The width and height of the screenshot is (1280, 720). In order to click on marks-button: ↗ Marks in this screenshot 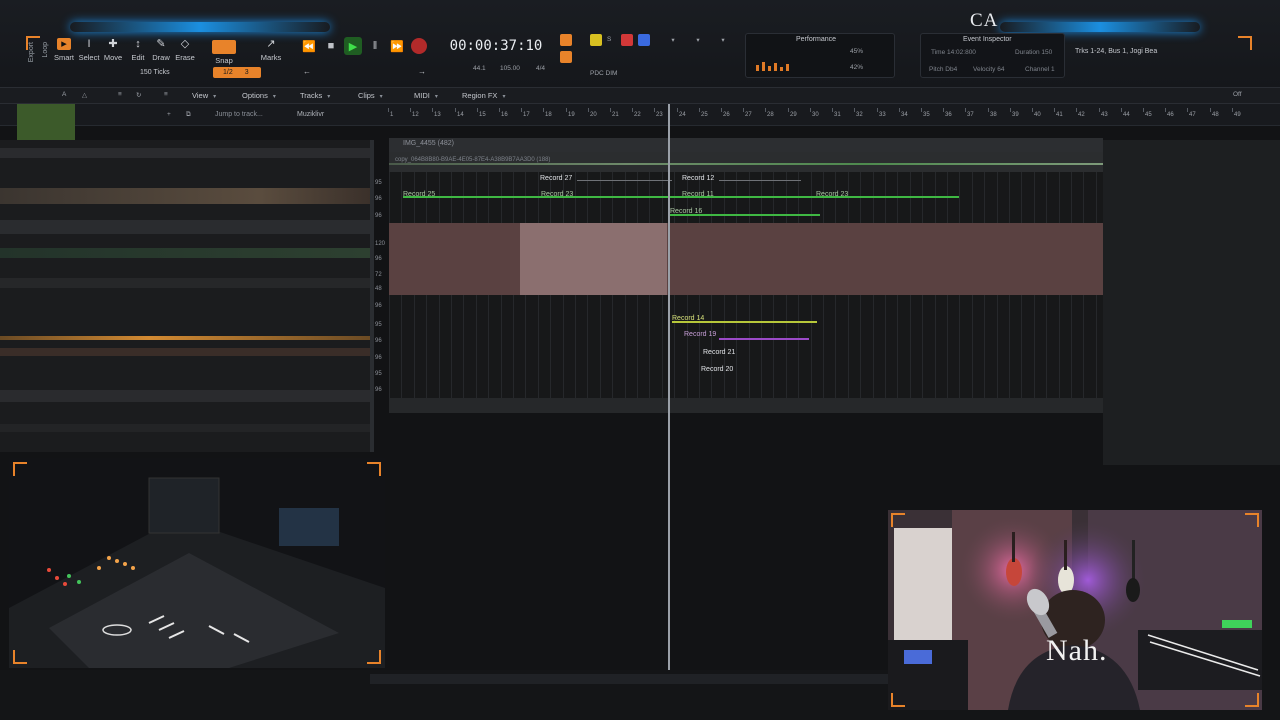, I will do `click(271, 50)`.